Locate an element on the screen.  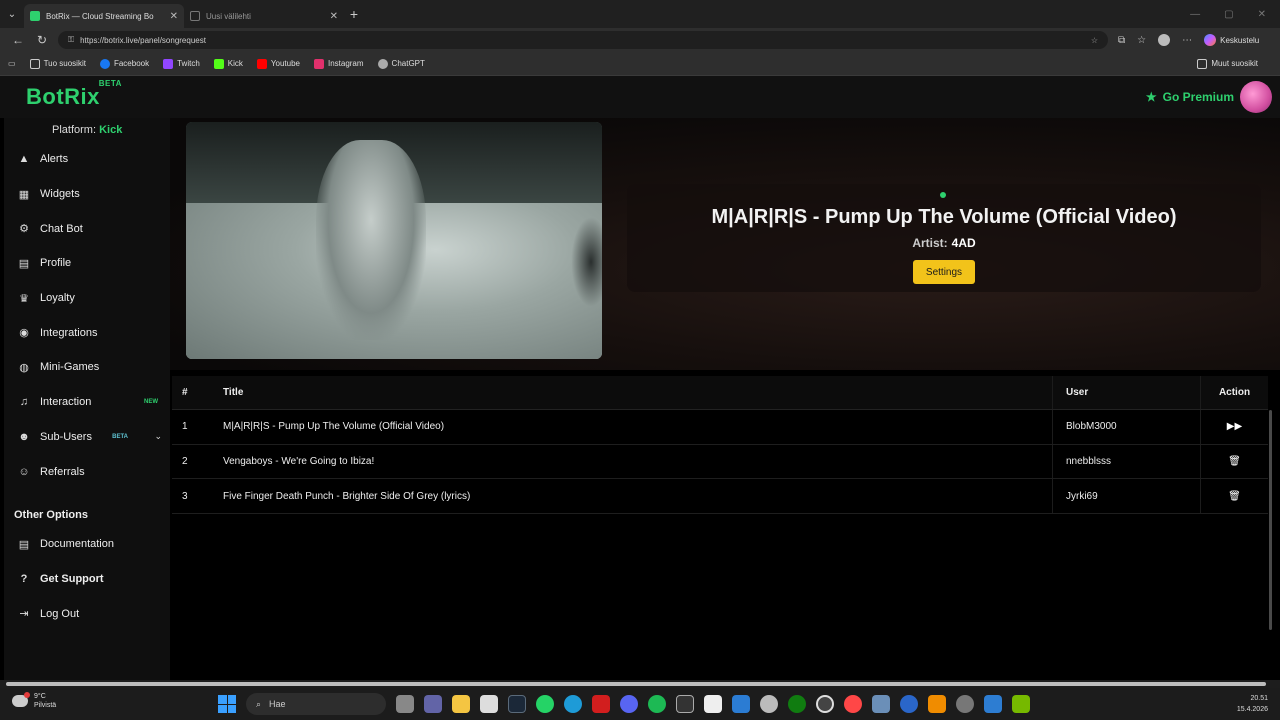
copilot-button: Keskustelu is located at coordinates (1231, 40).